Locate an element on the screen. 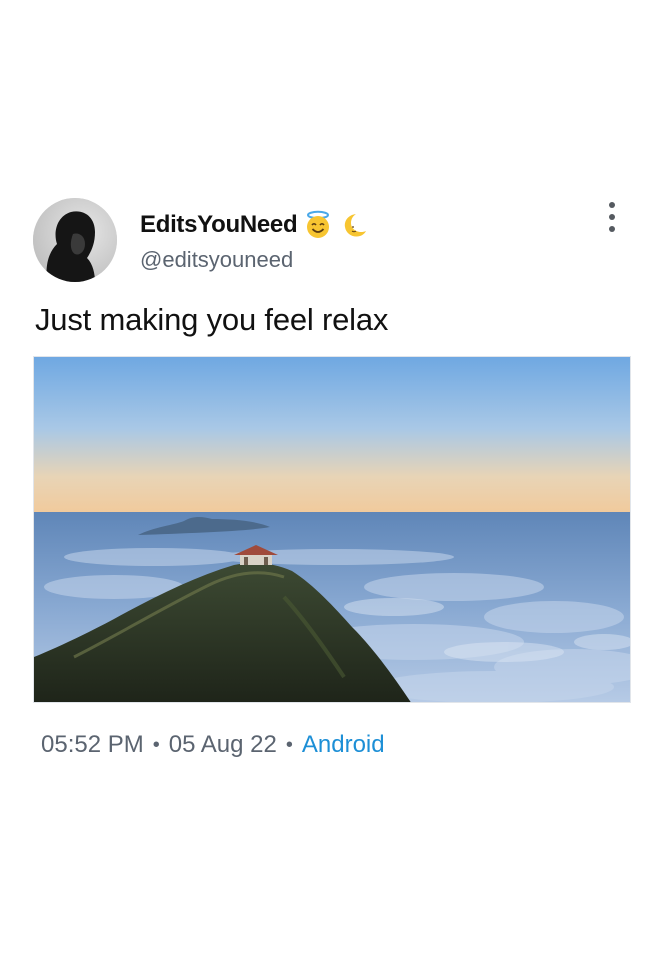  tweet-date: 05 Aug 22 is located at coordinates (222, 744).